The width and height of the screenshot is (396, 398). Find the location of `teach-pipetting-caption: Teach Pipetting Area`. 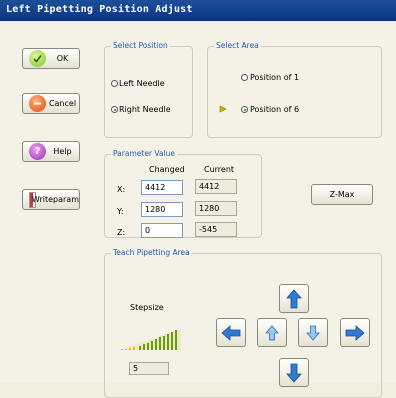

teach-pipetting-caption: Teach Pipetting Area is located at coordinates (151, 252).